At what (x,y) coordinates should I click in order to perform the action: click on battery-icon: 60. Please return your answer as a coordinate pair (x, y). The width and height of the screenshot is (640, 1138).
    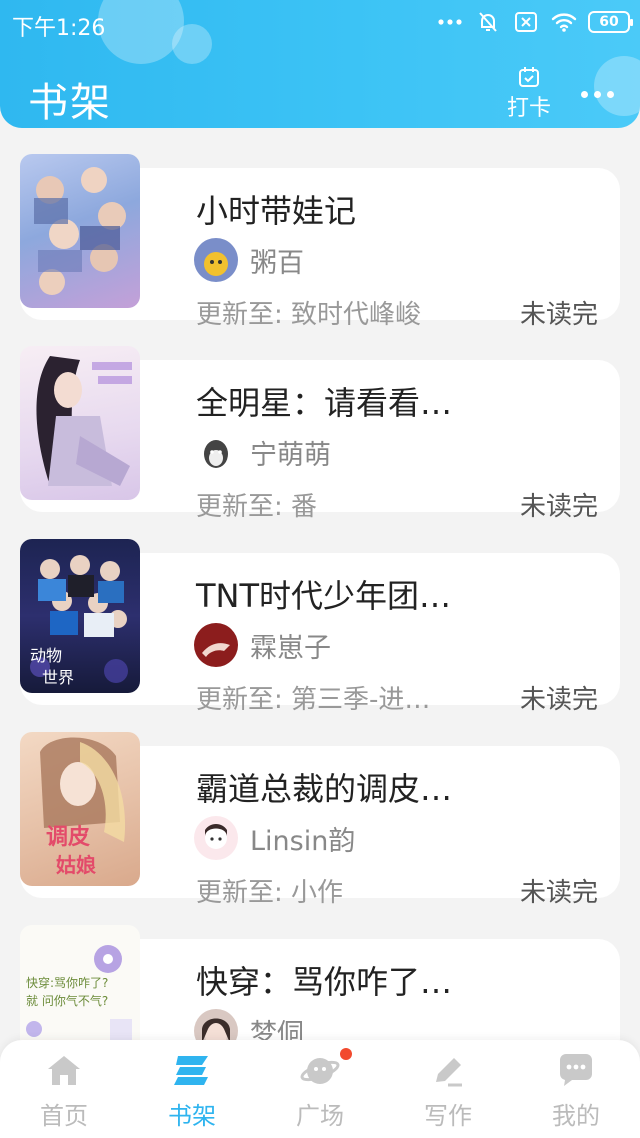
    Looking at the image, I should click on (610, 22).